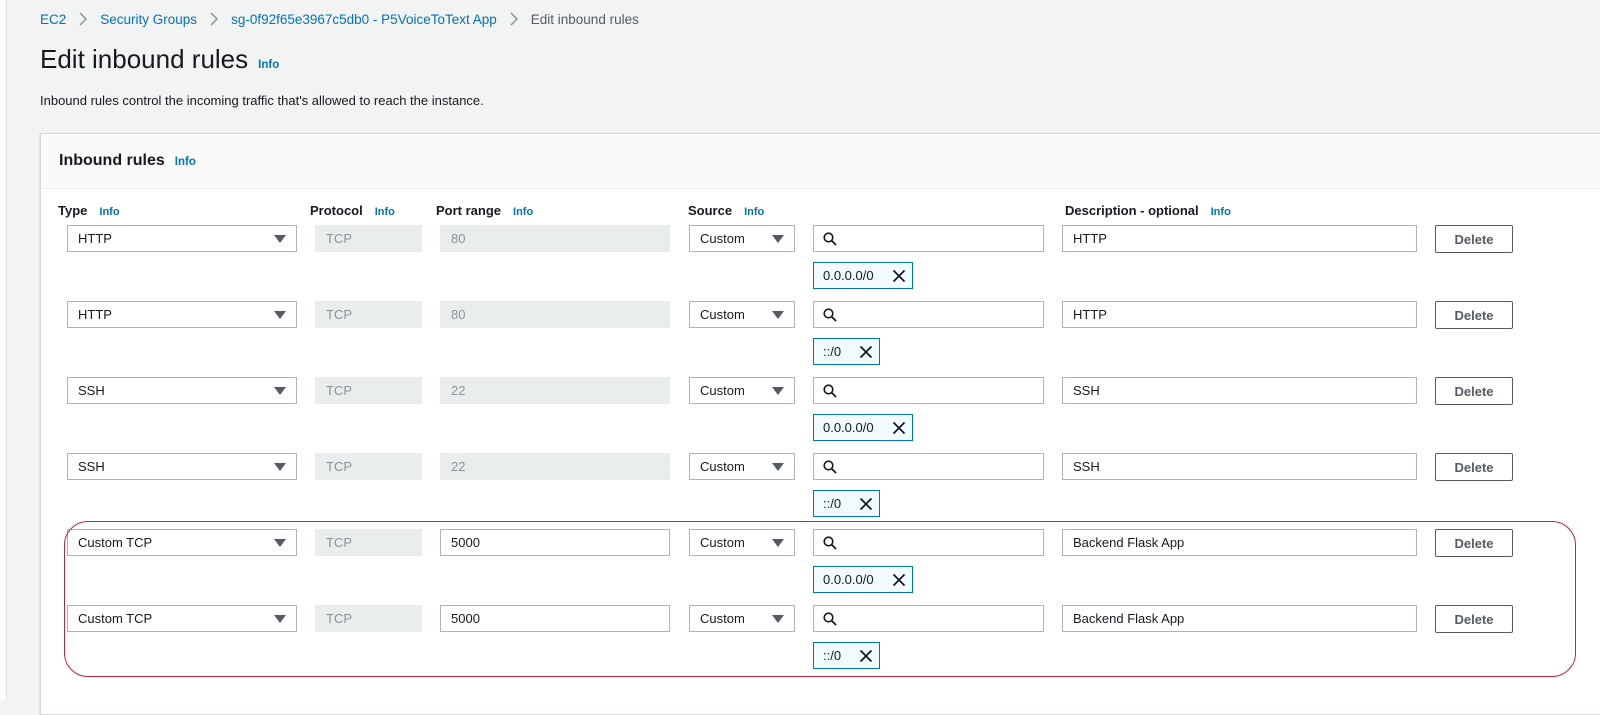  Describe the element at coordinates (336, 210) in the screenshot. I see `column-label: Protocol` at that location.